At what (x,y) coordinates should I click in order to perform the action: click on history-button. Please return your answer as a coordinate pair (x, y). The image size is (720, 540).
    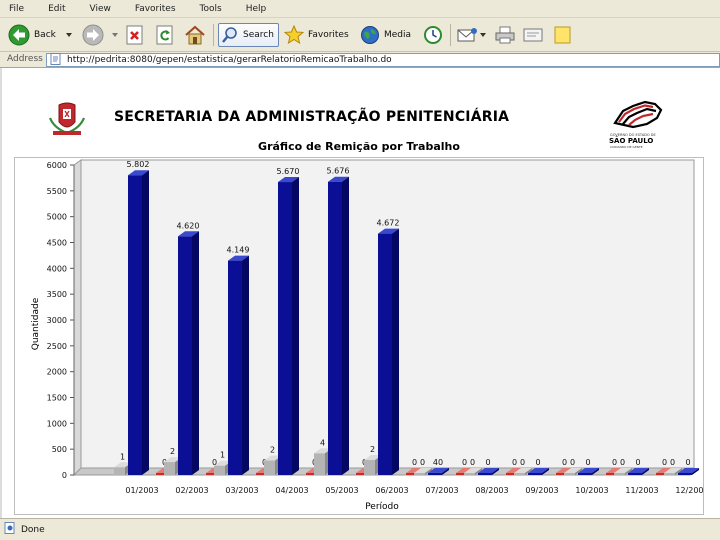
    Looking at the image, I should click on (433, 35).